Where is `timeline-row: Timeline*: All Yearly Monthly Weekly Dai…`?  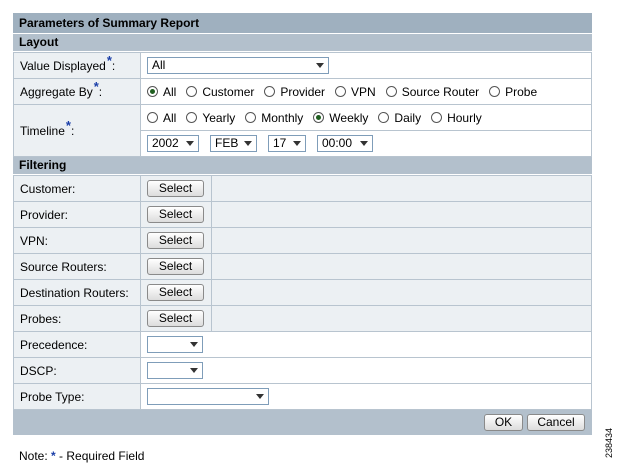 timeline-row: Timeline*: All Yearly Monthly Weekly Dai… is located at coordinates (302, 130).